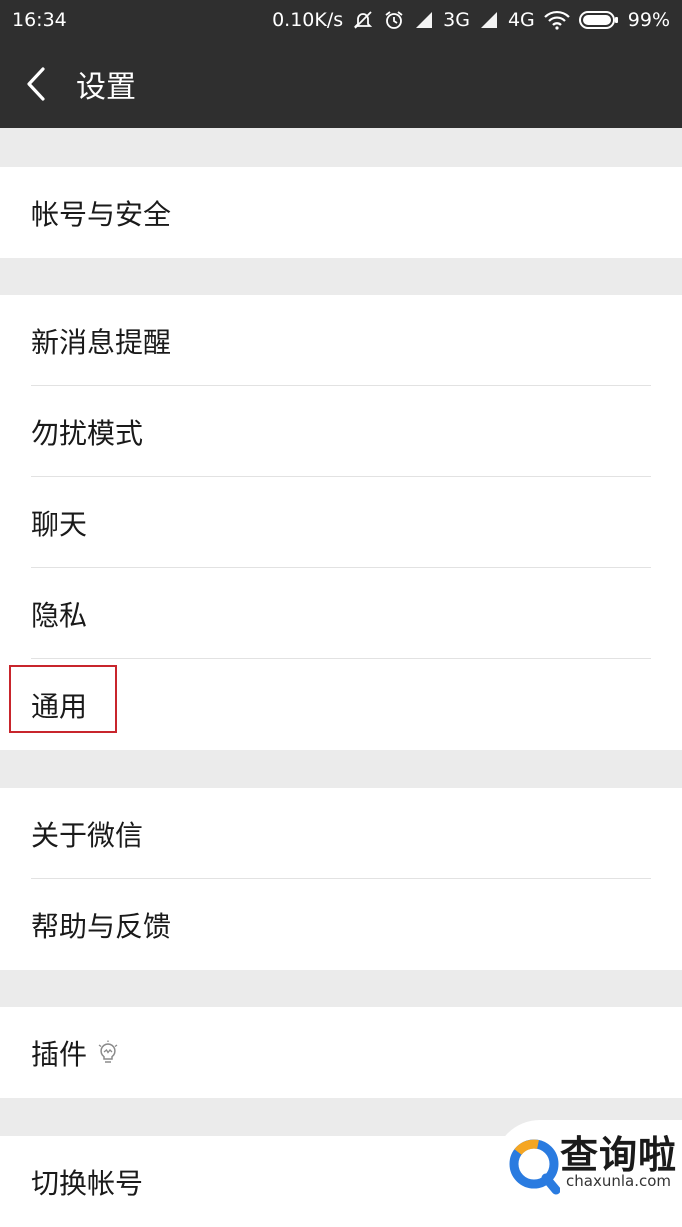 Image resolution: width=682 pixels, height=1227 pixels. I want to click on status-bar: 16:34 0.10K/s 3G 4G 99%, so click(341, 20).